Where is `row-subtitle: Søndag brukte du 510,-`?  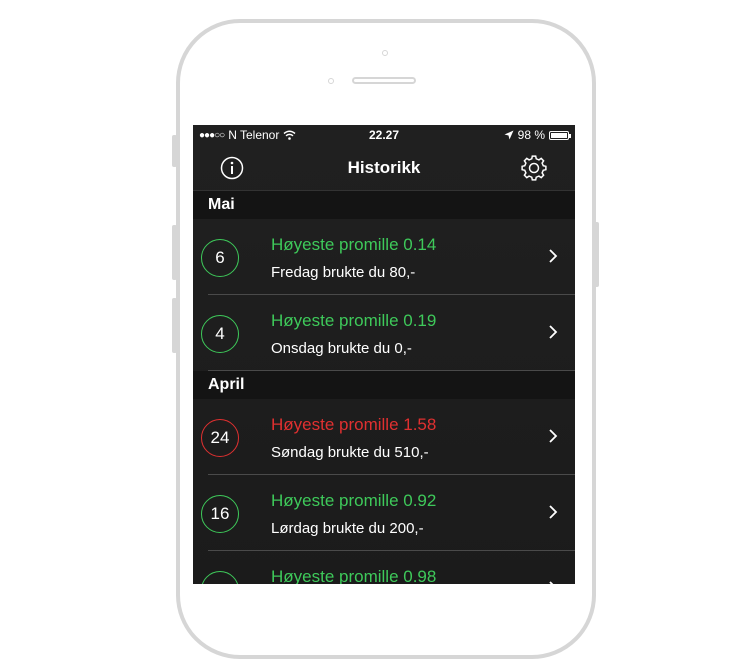
row-subtitle: Søndag brukte du 510,- is located at coordinates (350, 452).